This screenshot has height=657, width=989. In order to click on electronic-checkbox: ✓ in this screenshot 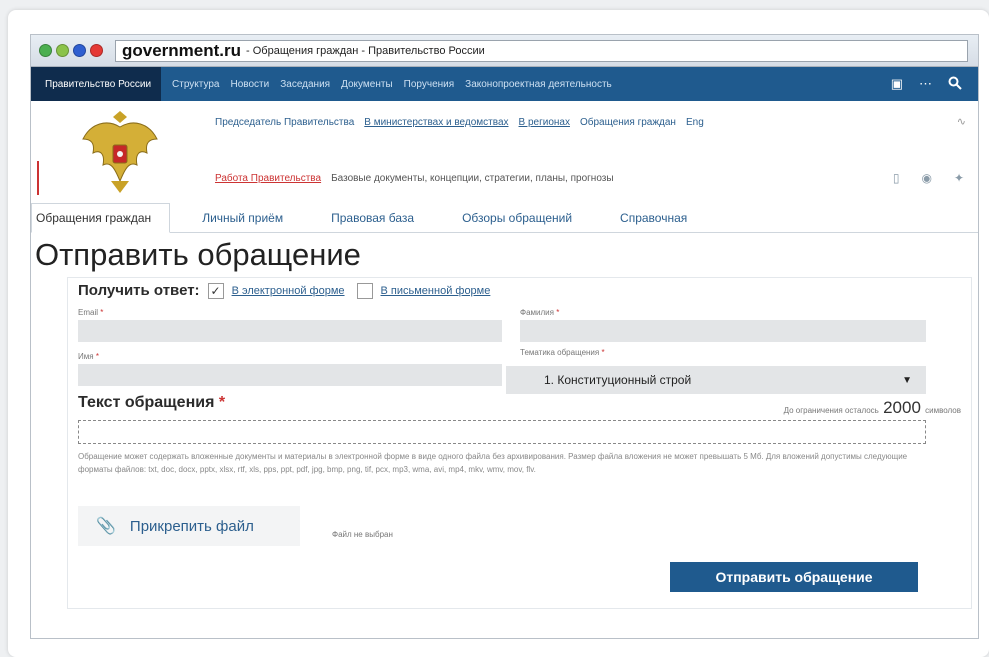, I will do `click(215, 290)`.